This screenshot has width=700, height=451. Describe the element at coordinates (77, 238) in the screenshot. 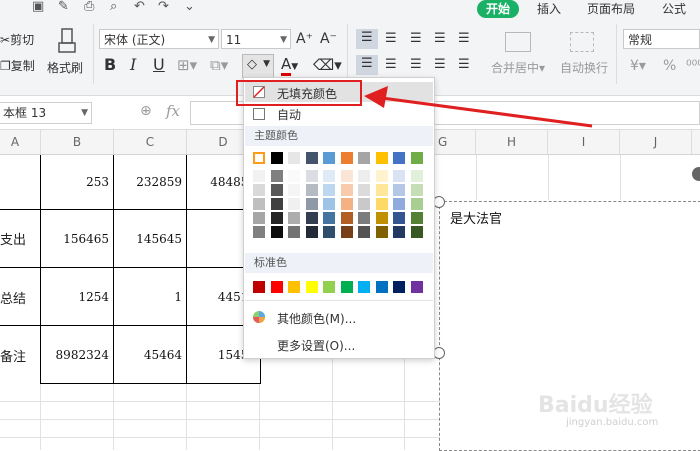

I see `cell-b2: 156465` at that location.